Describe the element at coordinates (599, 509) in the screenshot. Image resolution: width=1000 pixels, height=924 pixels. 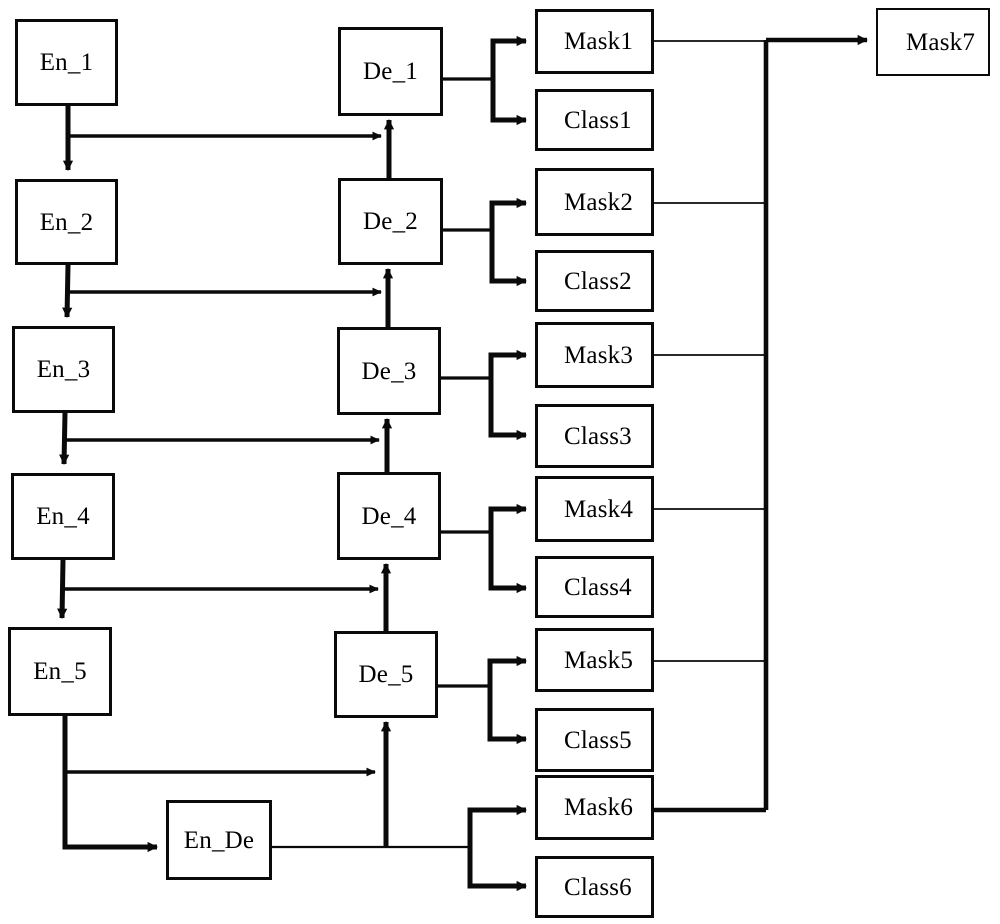
I see `node-label: Mask4` at that location.